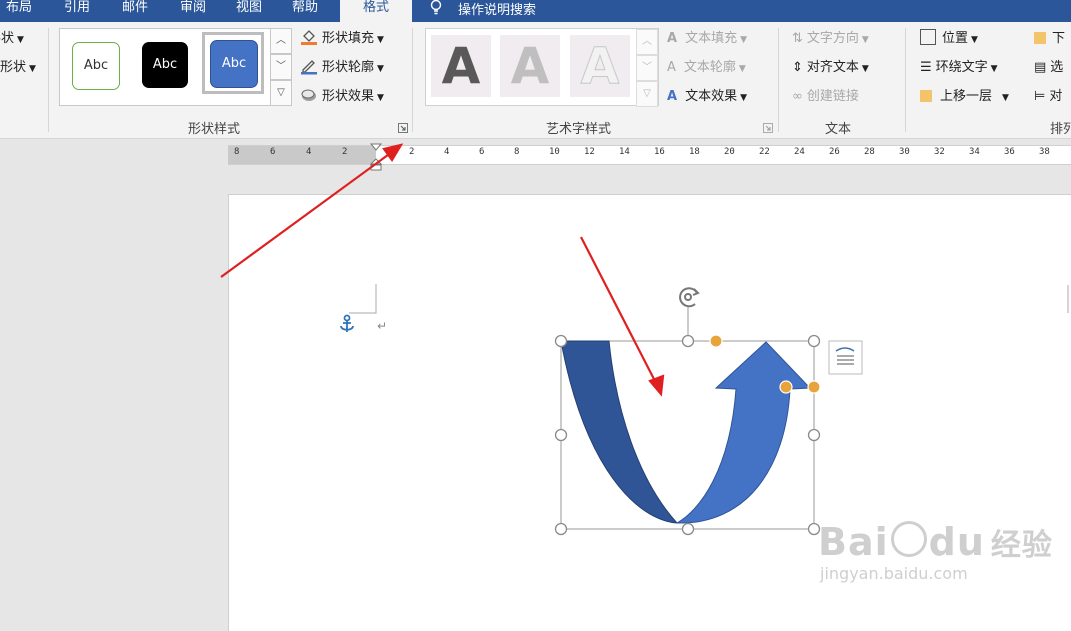  Describe the element at coordinates (1021, 545) in the screenshot. I see `watermark-cn: 经验` at that location.